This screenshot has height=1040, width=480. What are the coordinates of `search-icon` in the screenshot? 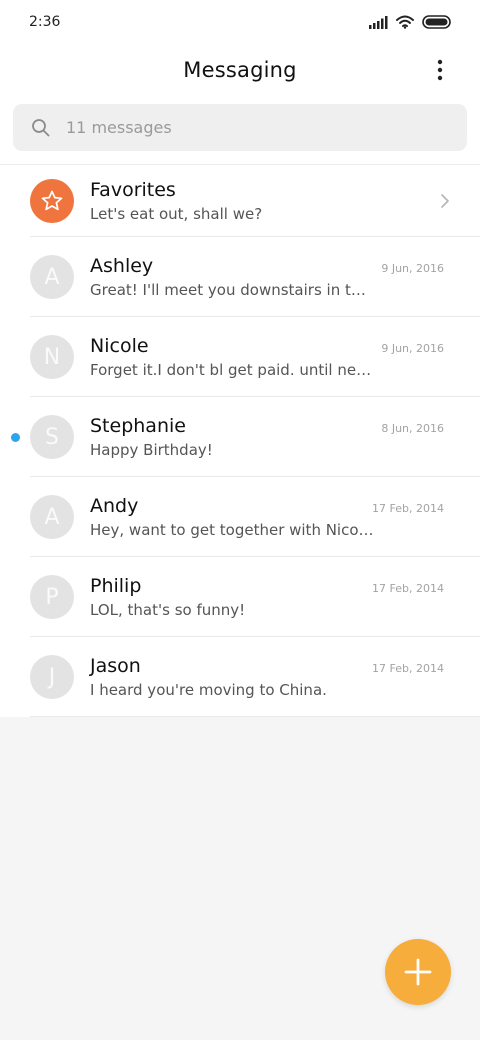 It's located at (41, 128).